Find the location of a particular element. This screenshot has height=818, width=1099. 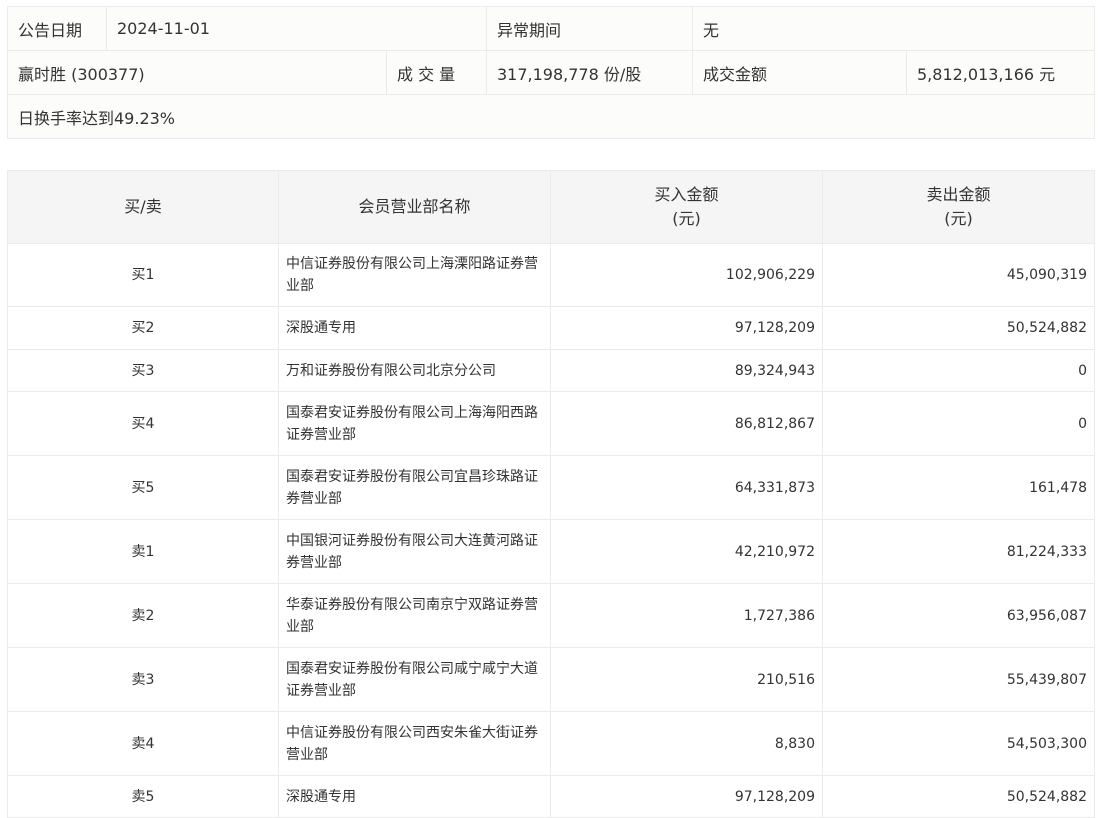

volume-value: 317,198,778 份/股 is located at coordinates (589, 72).